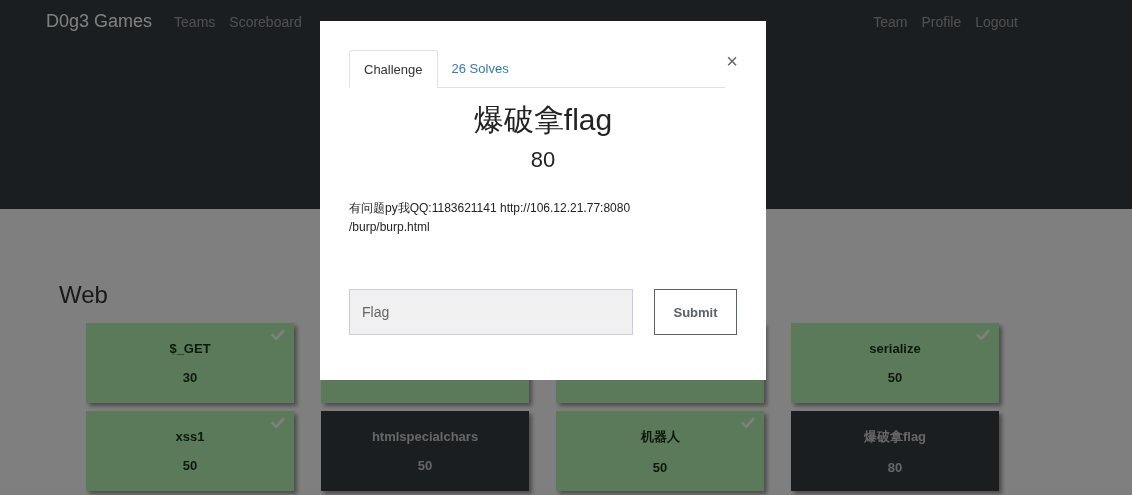  I want to click on close-button: ×, so click(732, 61).